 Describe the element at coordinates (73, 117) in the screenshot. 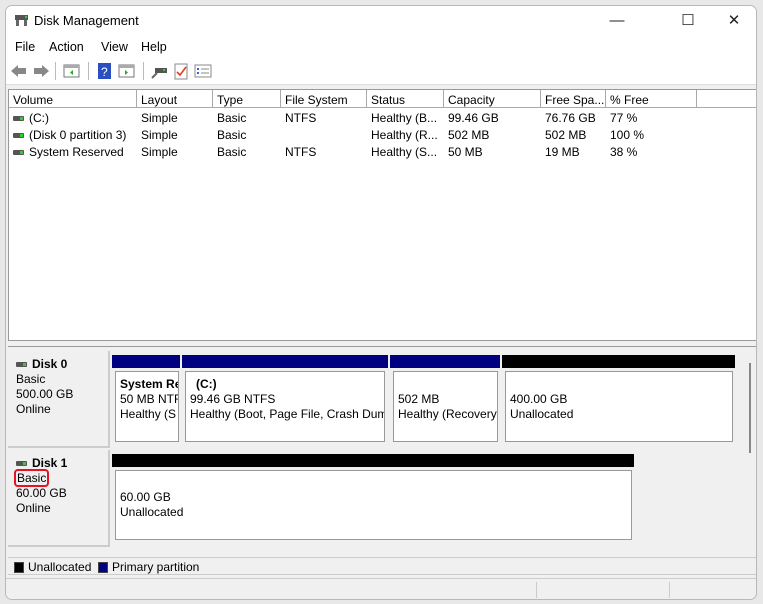

I see `table-cell: (C:)` at that location.